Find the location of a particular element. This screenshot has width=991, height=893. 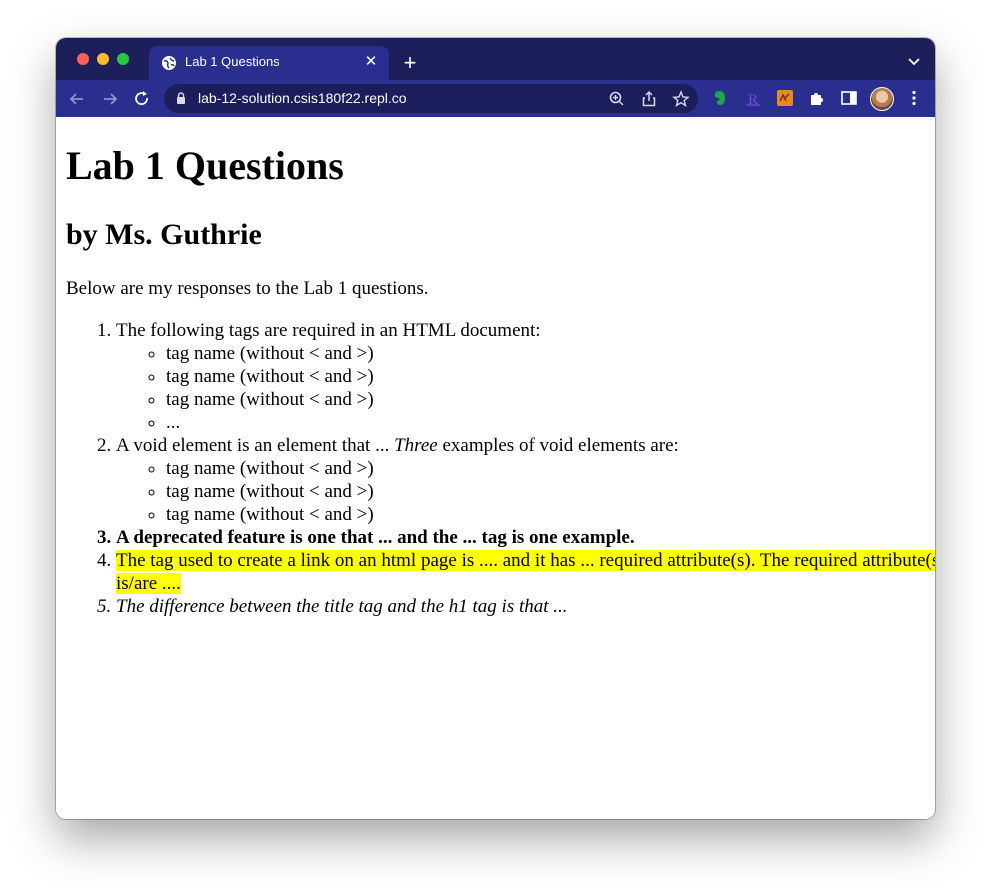

url-text: lab-12-solution.csis180f22.repl.co is located at coordinates (302, 98).